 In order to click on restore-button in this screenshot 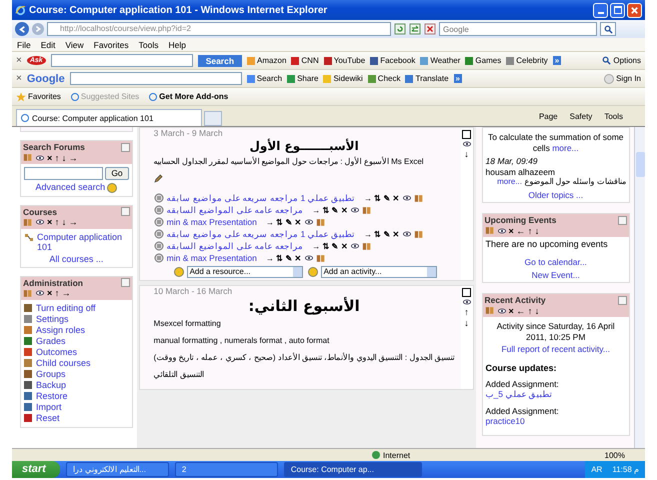, I will do `click(617, 10)`.